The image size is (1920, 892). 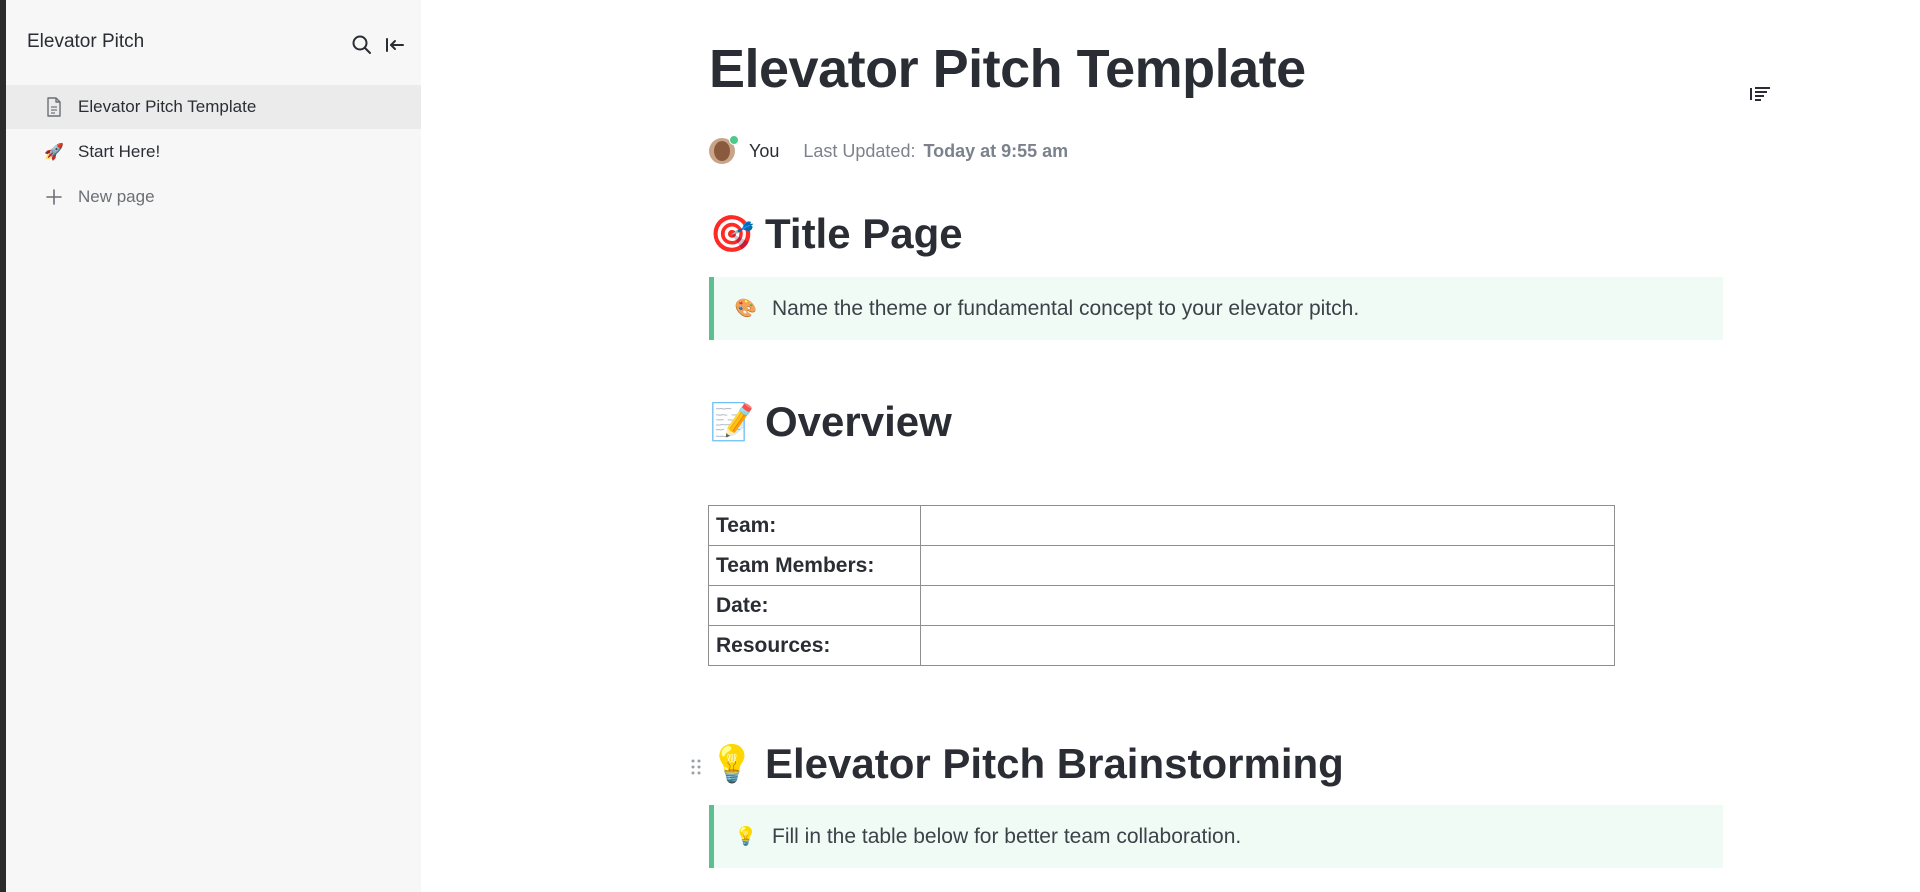 I want to click on overview-table: Team: Team Members: Date: Resources:, so click(x=1161, y=585).